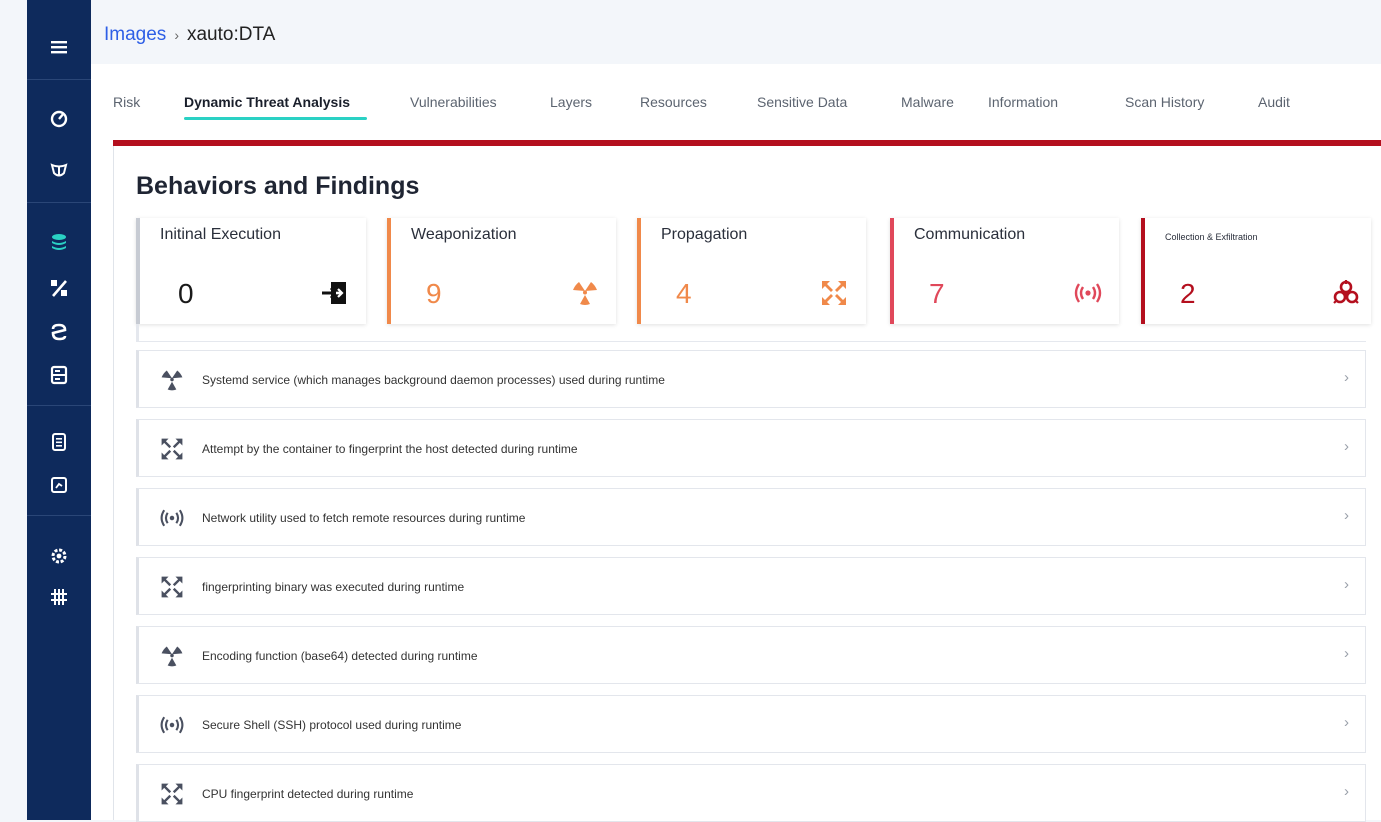 The width and height of the screenshot is (1381, 822). I want to click on biohazard-icon, so click(1346, 292).